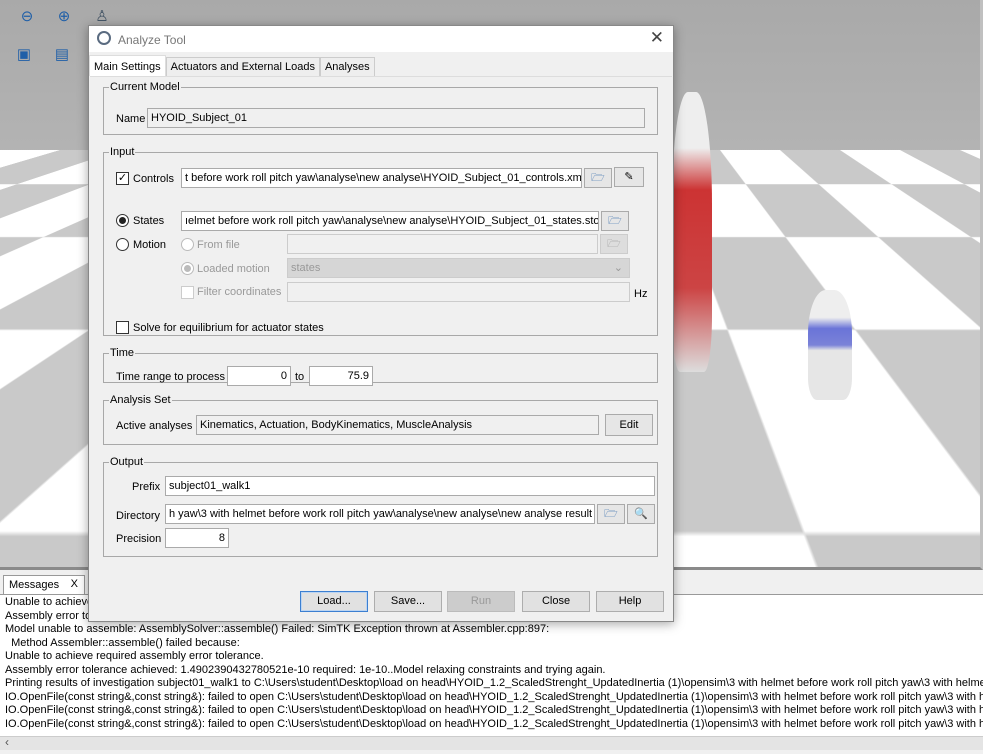 This screenshot has width=983, height=754. Describe the element at coordinates (187, 268) in the screenshot. I see `loaded-motion-radio` at that location.